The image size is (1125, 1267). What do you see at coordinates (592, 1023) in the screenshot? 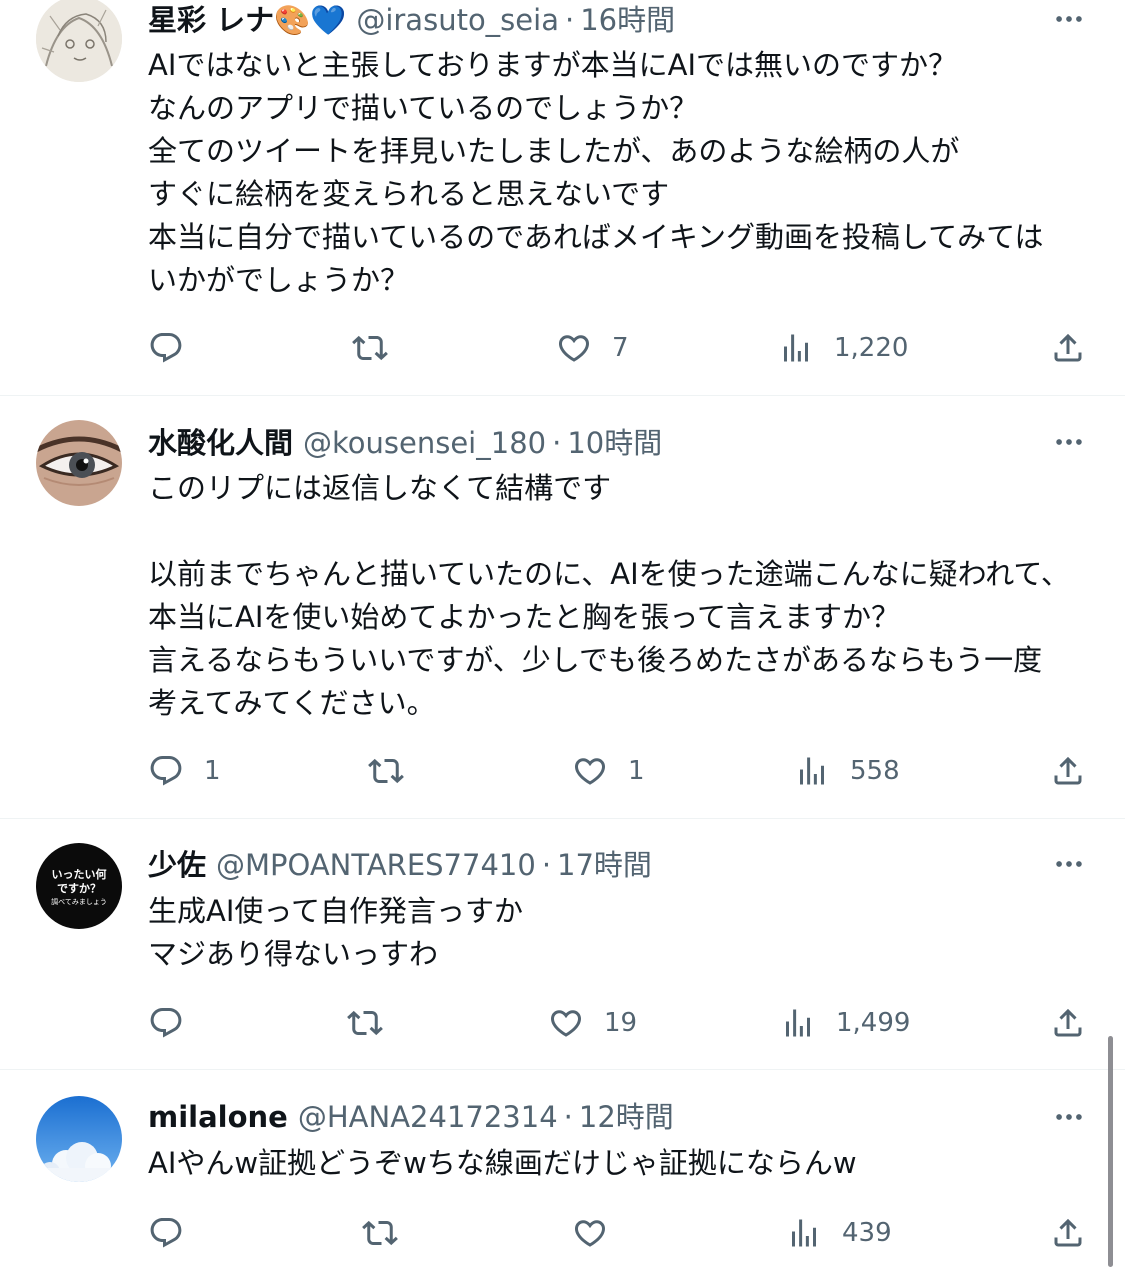
I see `like-button: 19` at bounding box center [592, 1023].